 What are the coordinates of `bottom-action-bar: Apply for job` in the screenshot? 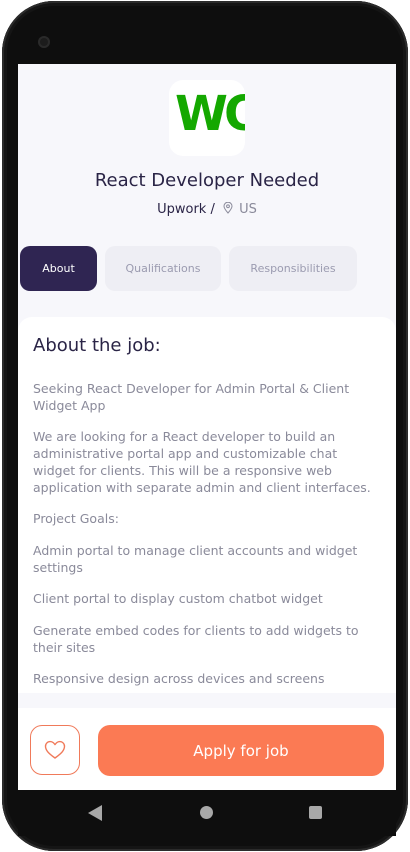 It's located at (207, 749).